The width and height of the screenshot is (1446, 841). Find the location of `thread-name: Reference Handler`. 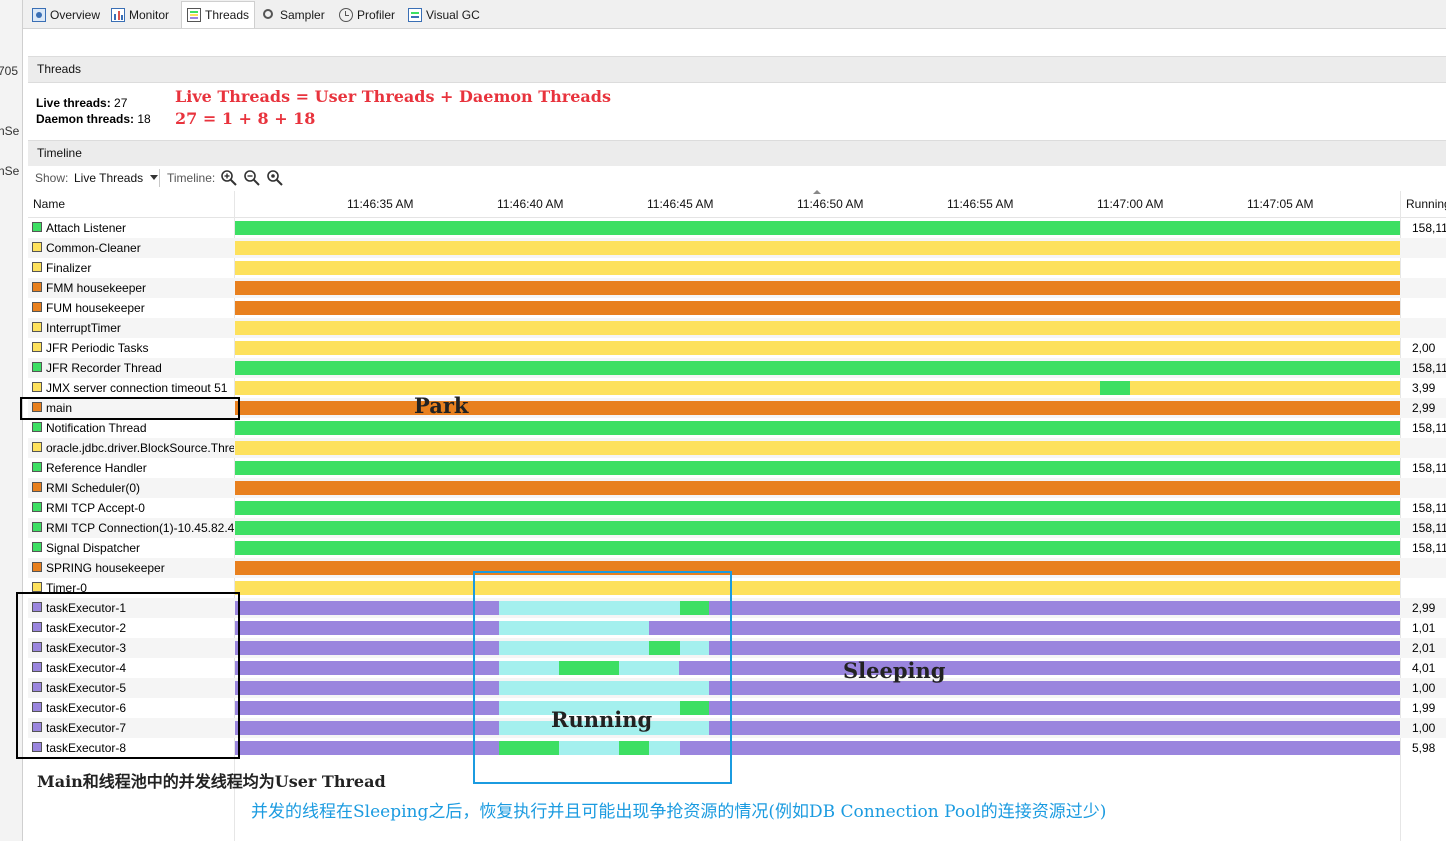

thread-name: Reference Handler is located at coordinates (131, 468).